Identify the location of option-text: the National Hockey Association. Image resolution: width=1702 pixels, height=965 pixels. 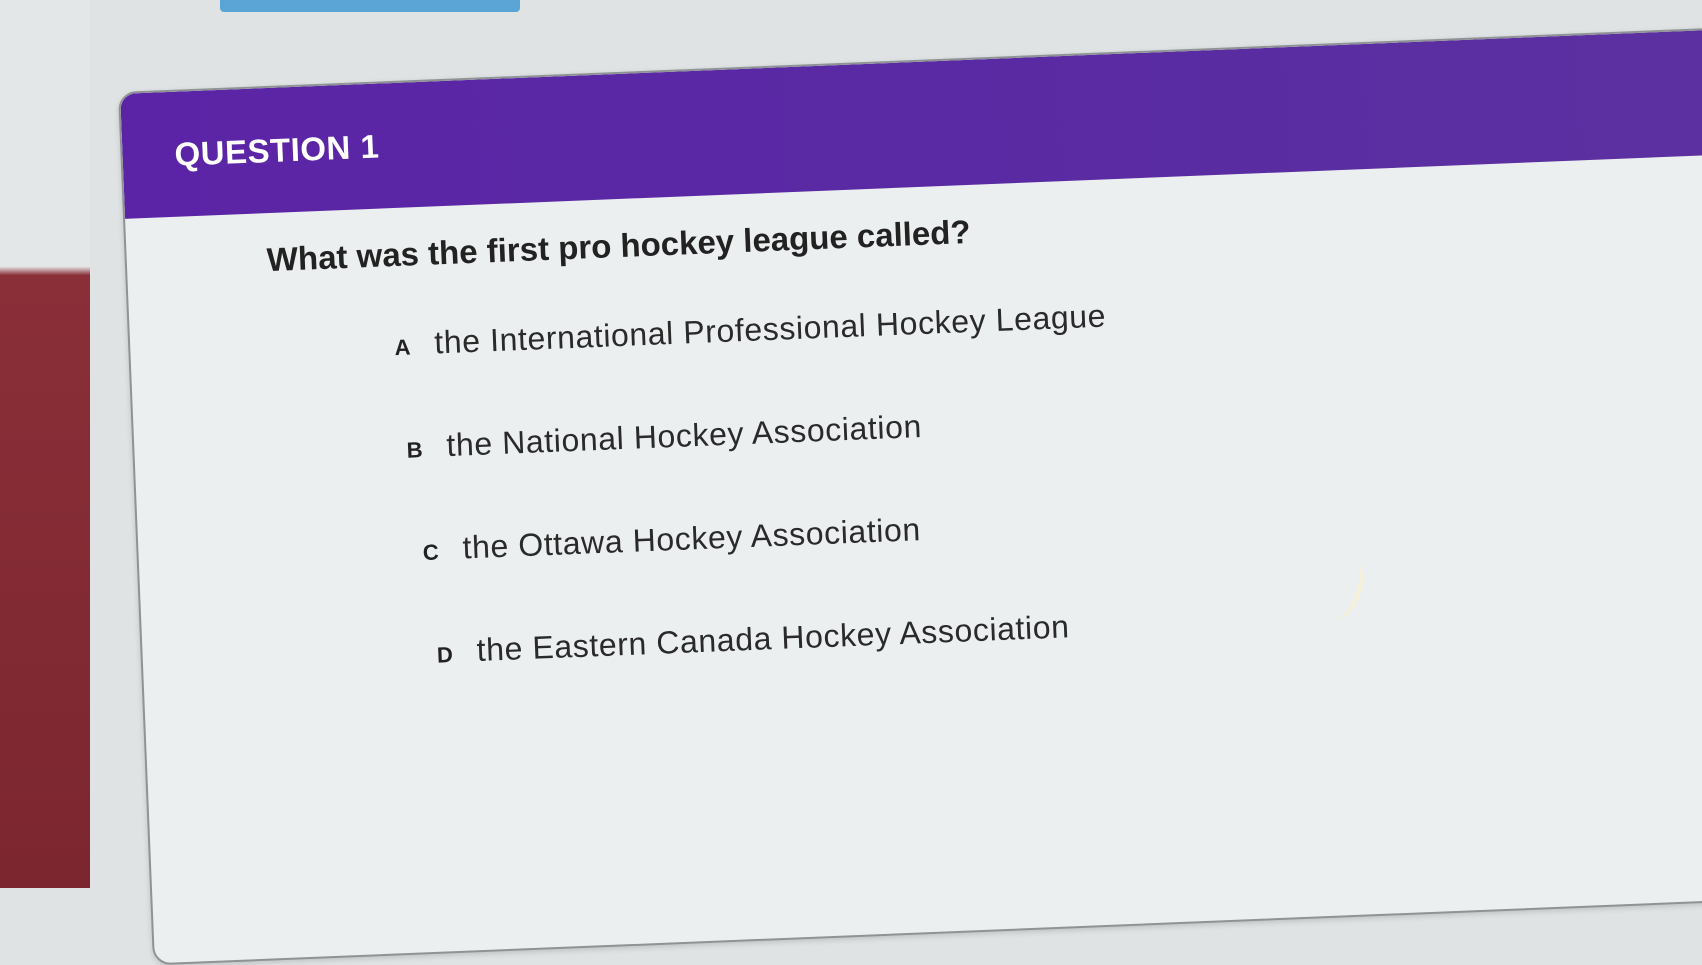
(684, 436).